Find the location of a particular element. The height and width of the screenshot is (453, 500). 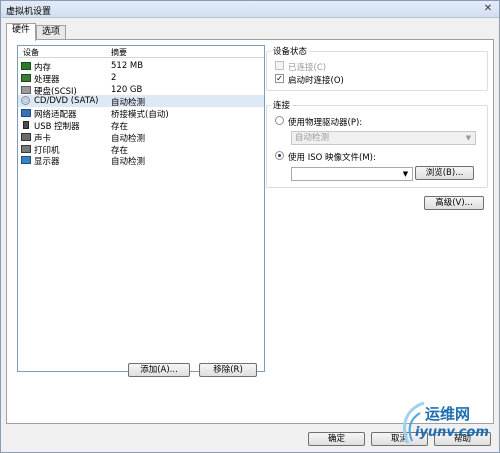

tab-options: 选项 is located at coordinates (51, 32).